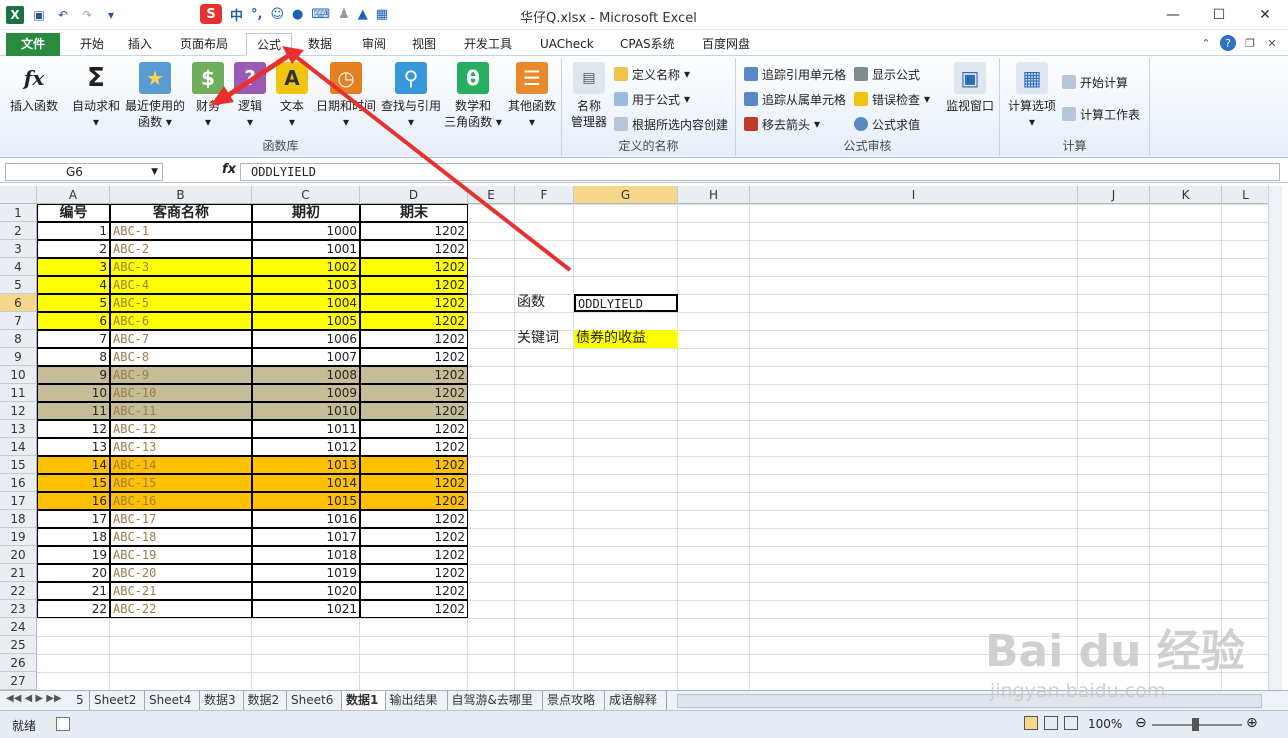 This screenshot has height=738, width=1288. Describe the element at coordinates (18, 195) in the screenshot. I see `select-all-corner` at that location.